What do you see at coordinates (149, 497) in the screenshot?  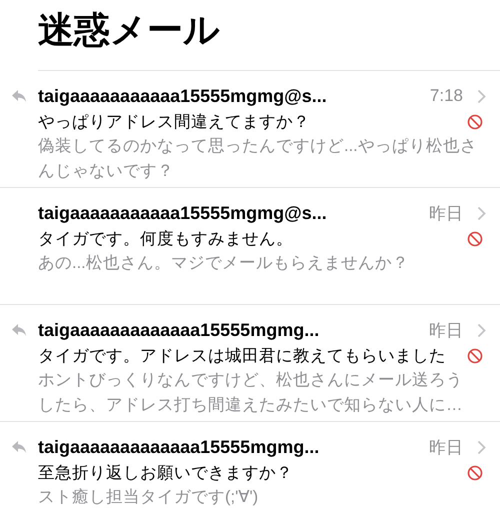 I see `message-preview: スト癒し担当タイガです(;'∀')` at bounding box center [149, 497].